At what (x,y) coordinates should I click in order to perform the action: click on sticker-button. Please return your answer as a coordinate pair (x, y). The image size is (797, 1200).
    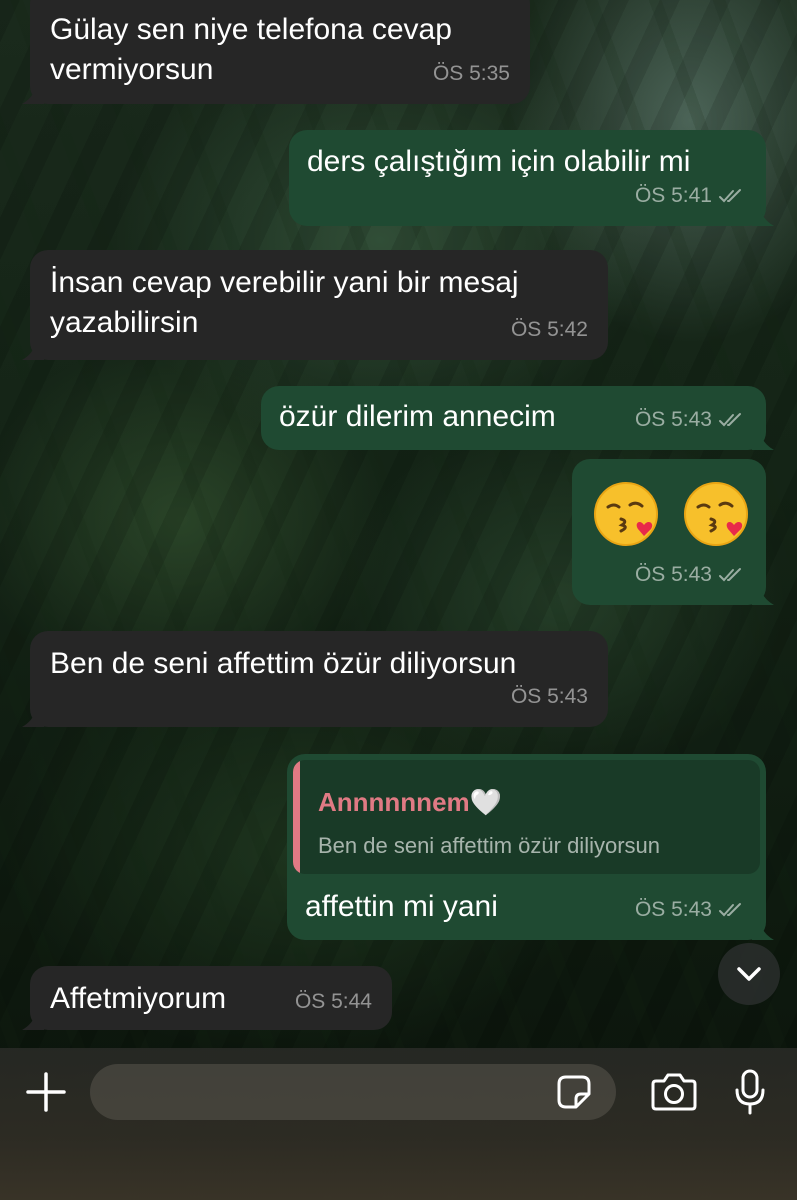
    Looking at the image, I should click on (574, 1092).